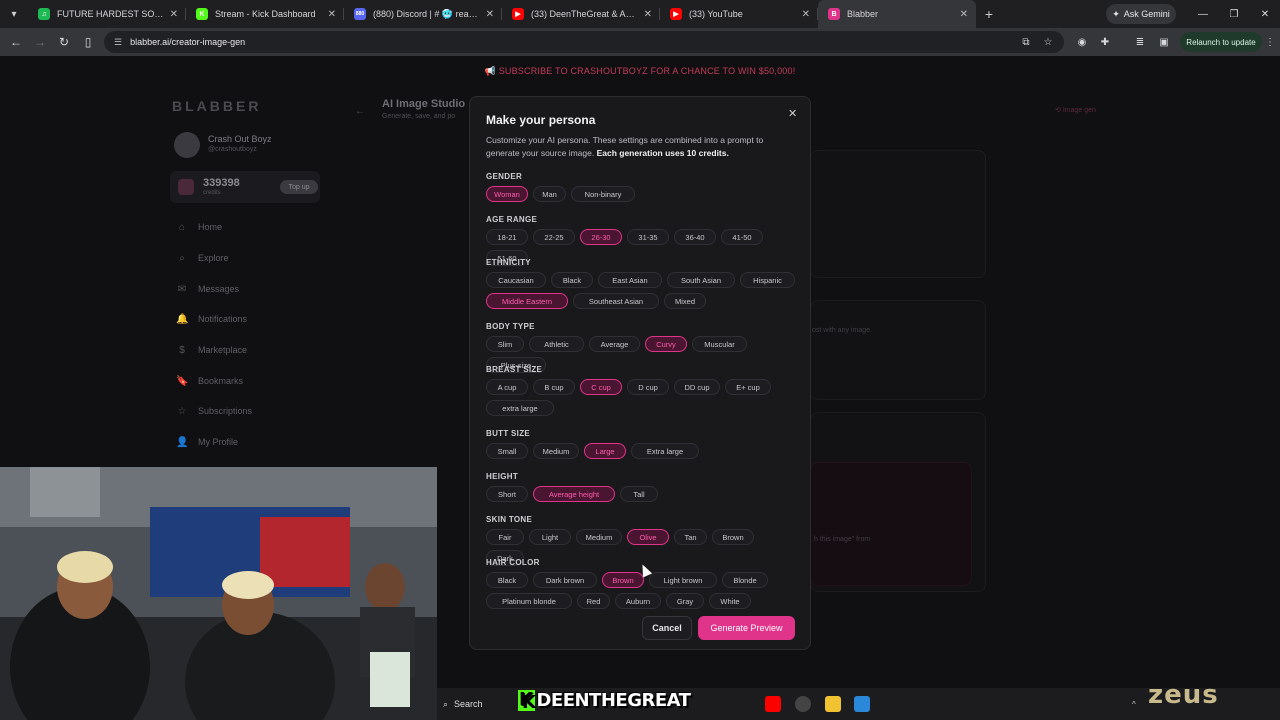 The image size is (1280, 720). Describe the element at coordinates (603, 194) in the screenshot. I see `option-gender-non-binary: Non-binary` at that location.